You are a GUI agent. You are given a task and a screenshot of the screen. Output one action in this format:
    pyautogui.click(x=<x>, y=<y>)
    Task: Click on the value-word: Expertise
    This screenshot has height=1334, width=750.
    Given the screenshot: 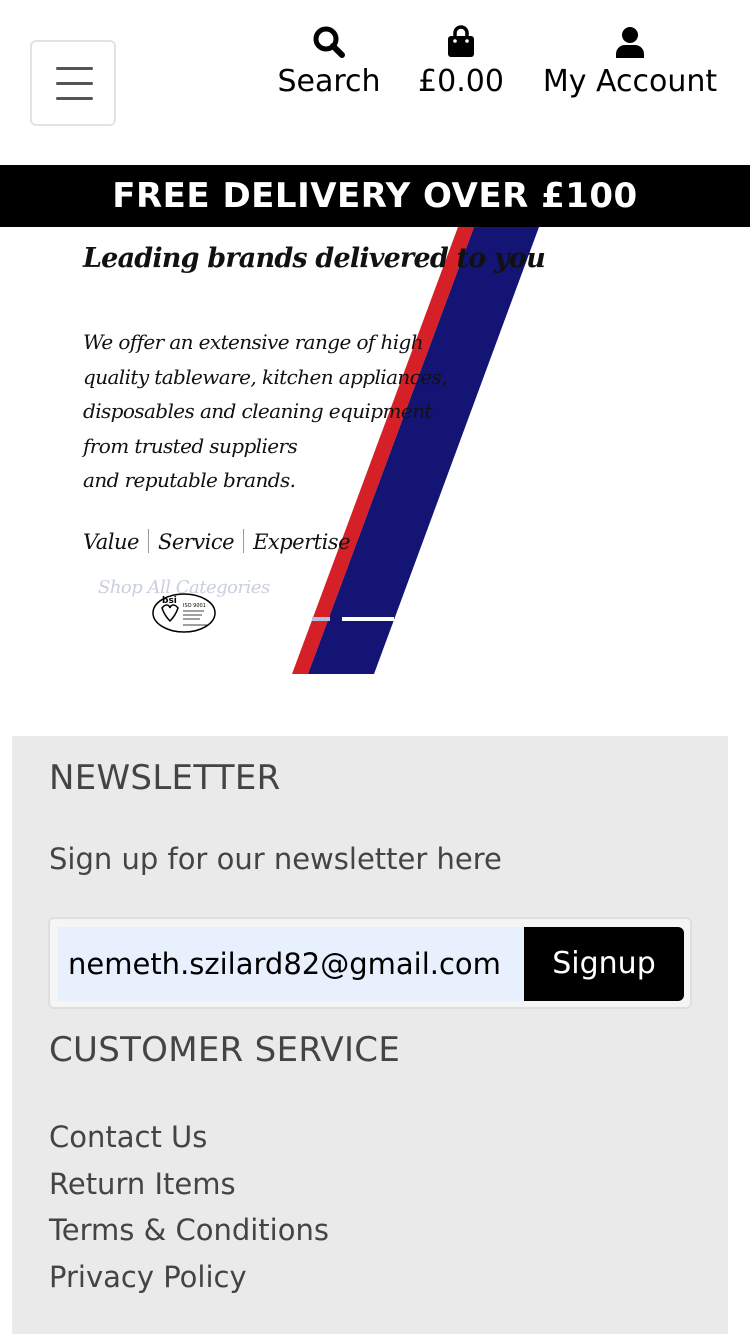 What is the action you would take?
    pyautogui.click(x=302, y=542)
    